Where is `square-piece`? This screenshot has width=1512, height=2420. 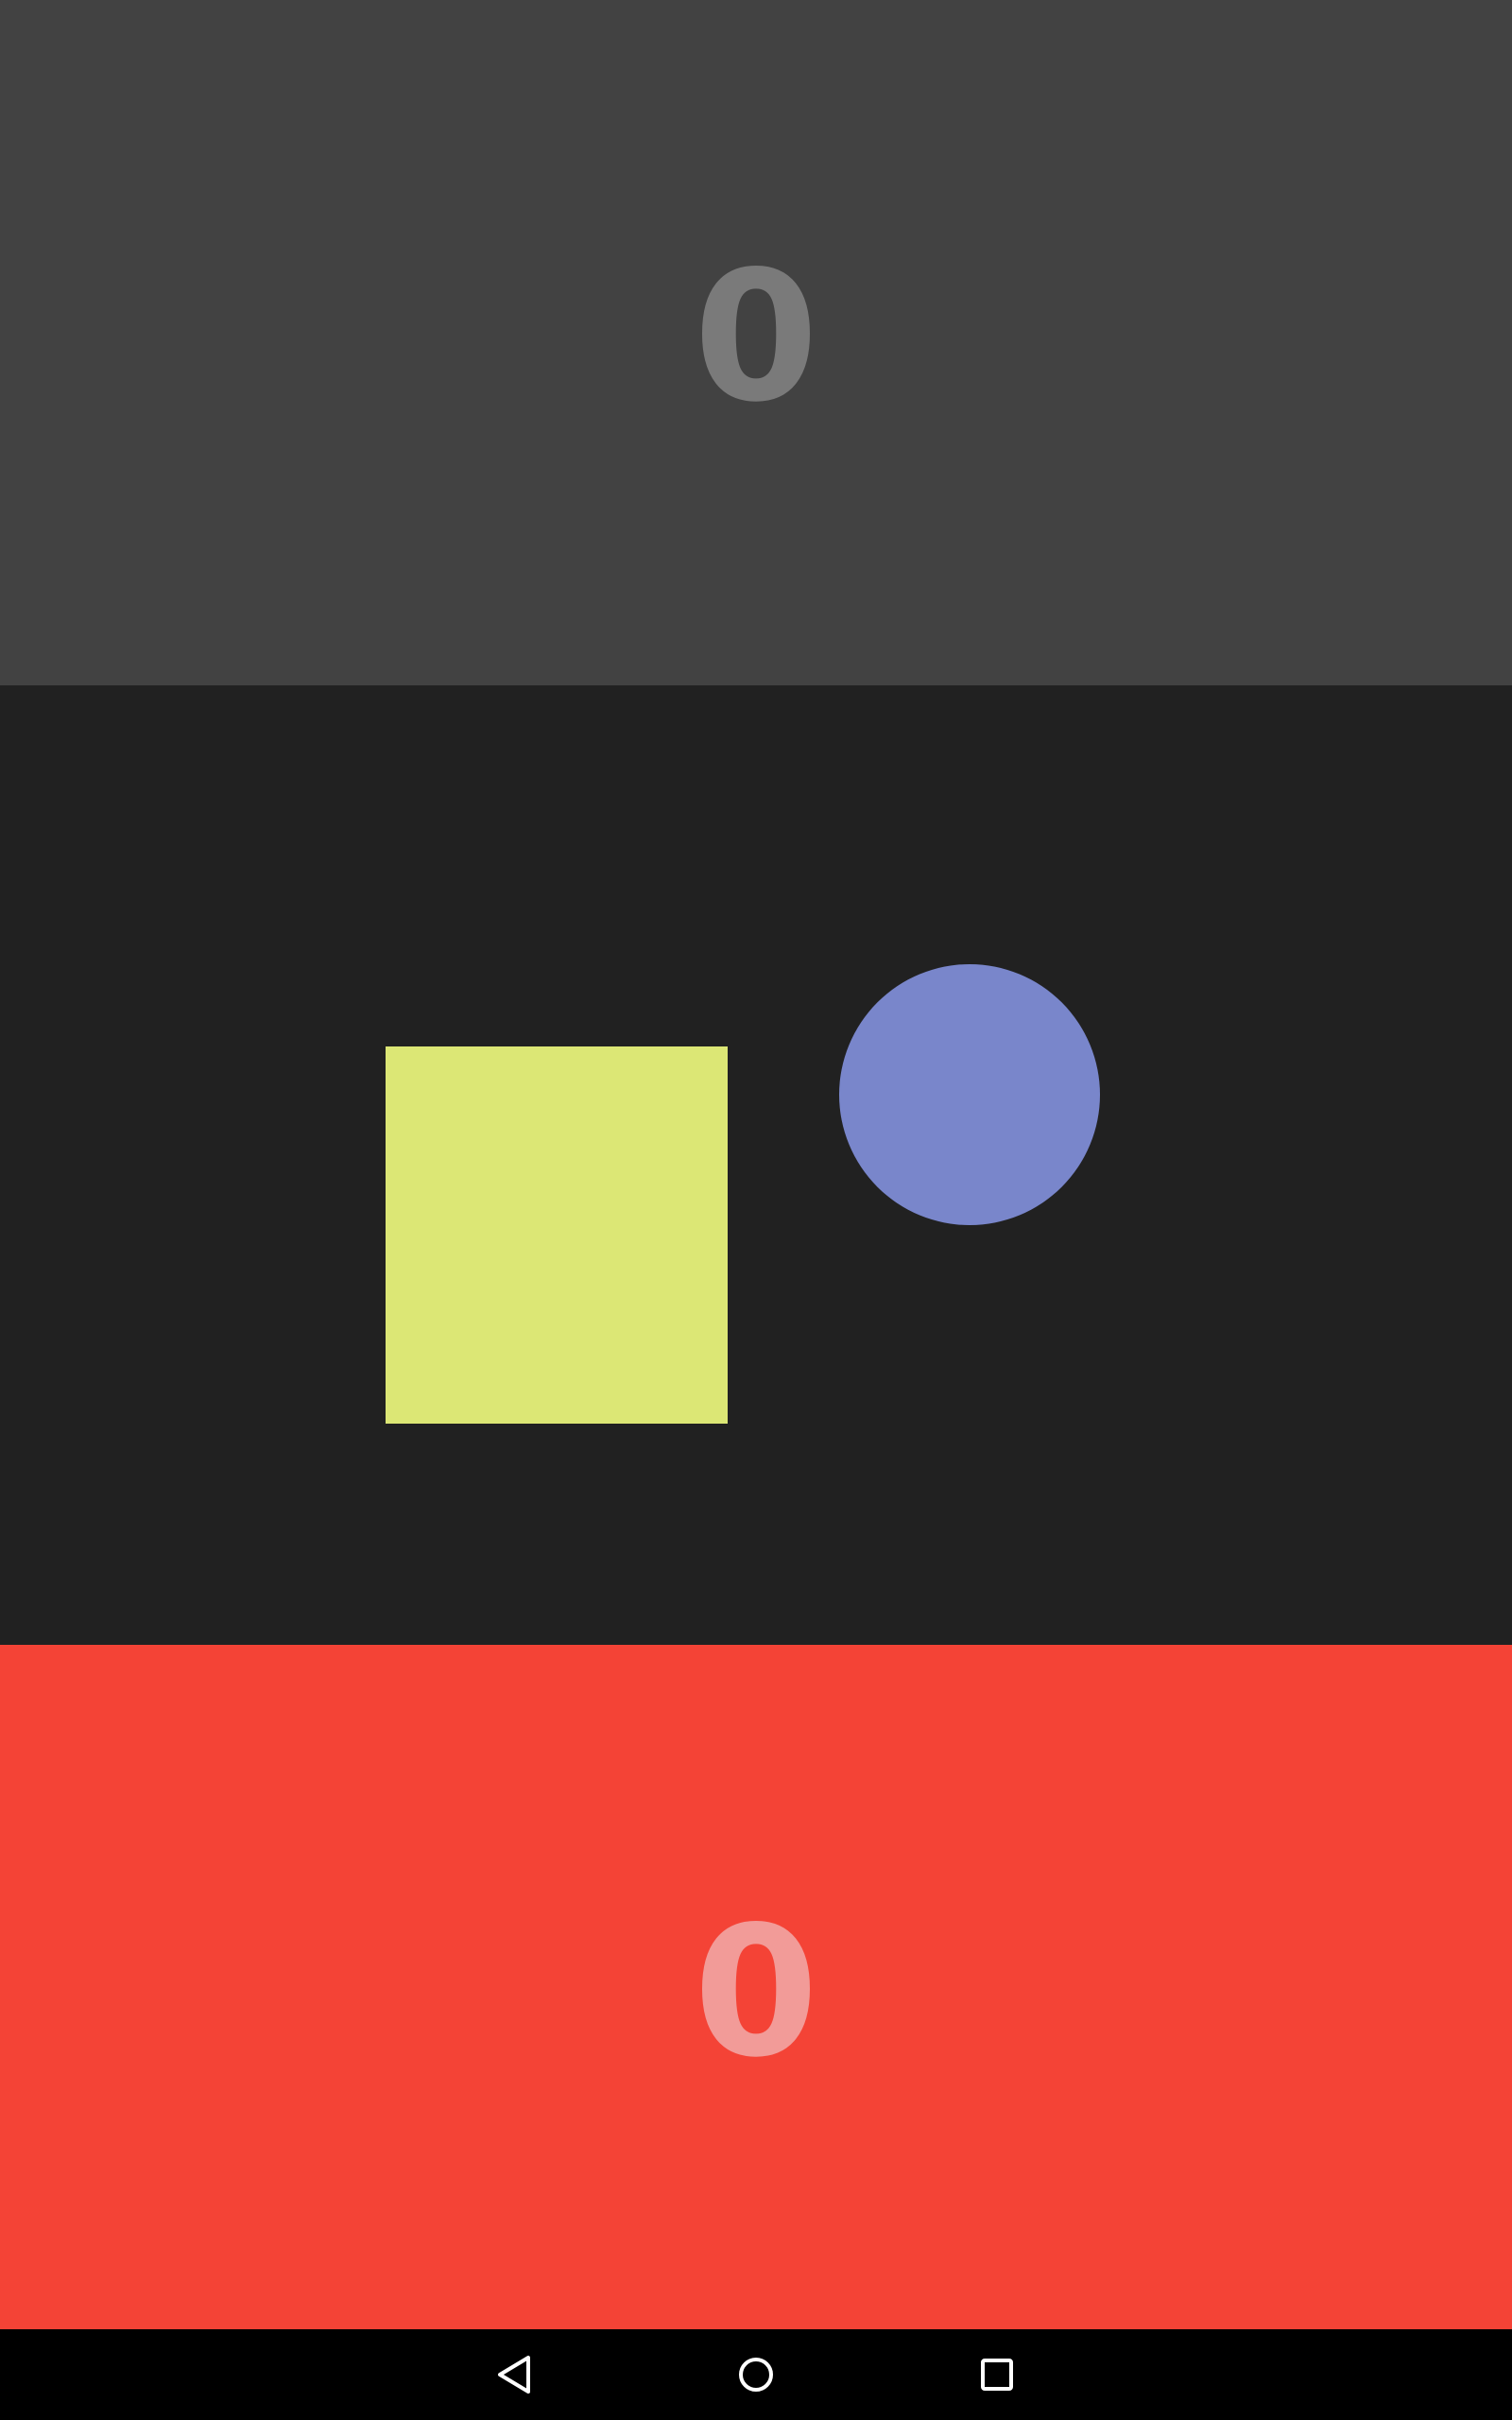
square-piece is located at coordinates (557, 1235).